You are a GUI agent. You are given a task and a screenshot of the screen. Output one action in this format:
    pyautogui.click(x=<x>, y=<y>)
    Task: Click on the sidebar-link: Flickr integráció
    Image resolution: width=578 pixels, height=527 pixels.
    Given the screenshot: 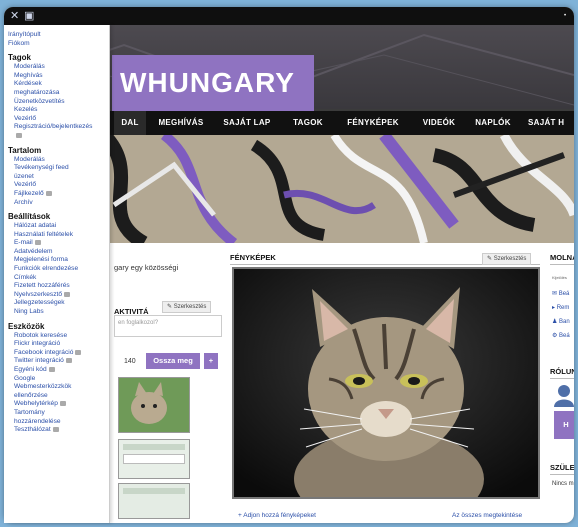 What is the action you would take?
    pyautogui.click(x=58, y=344)
    